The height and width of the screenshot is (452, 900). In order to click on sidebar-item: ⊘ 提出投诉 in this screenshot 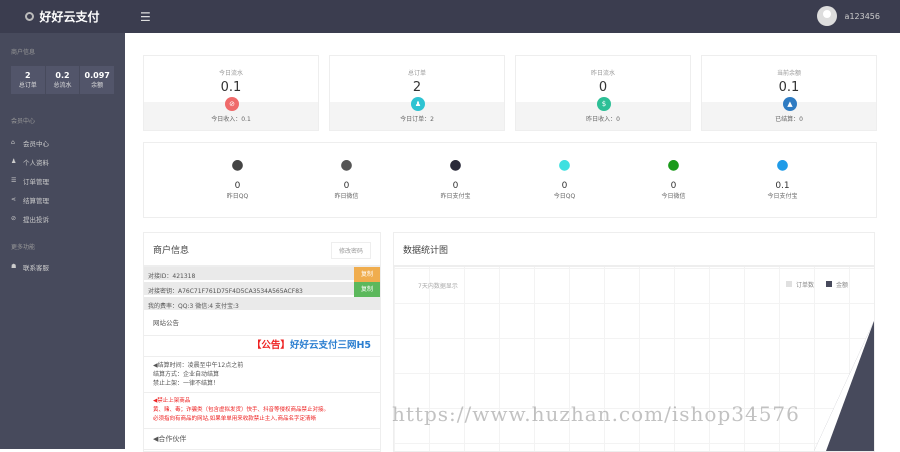, I will do `click(62, 218)`.